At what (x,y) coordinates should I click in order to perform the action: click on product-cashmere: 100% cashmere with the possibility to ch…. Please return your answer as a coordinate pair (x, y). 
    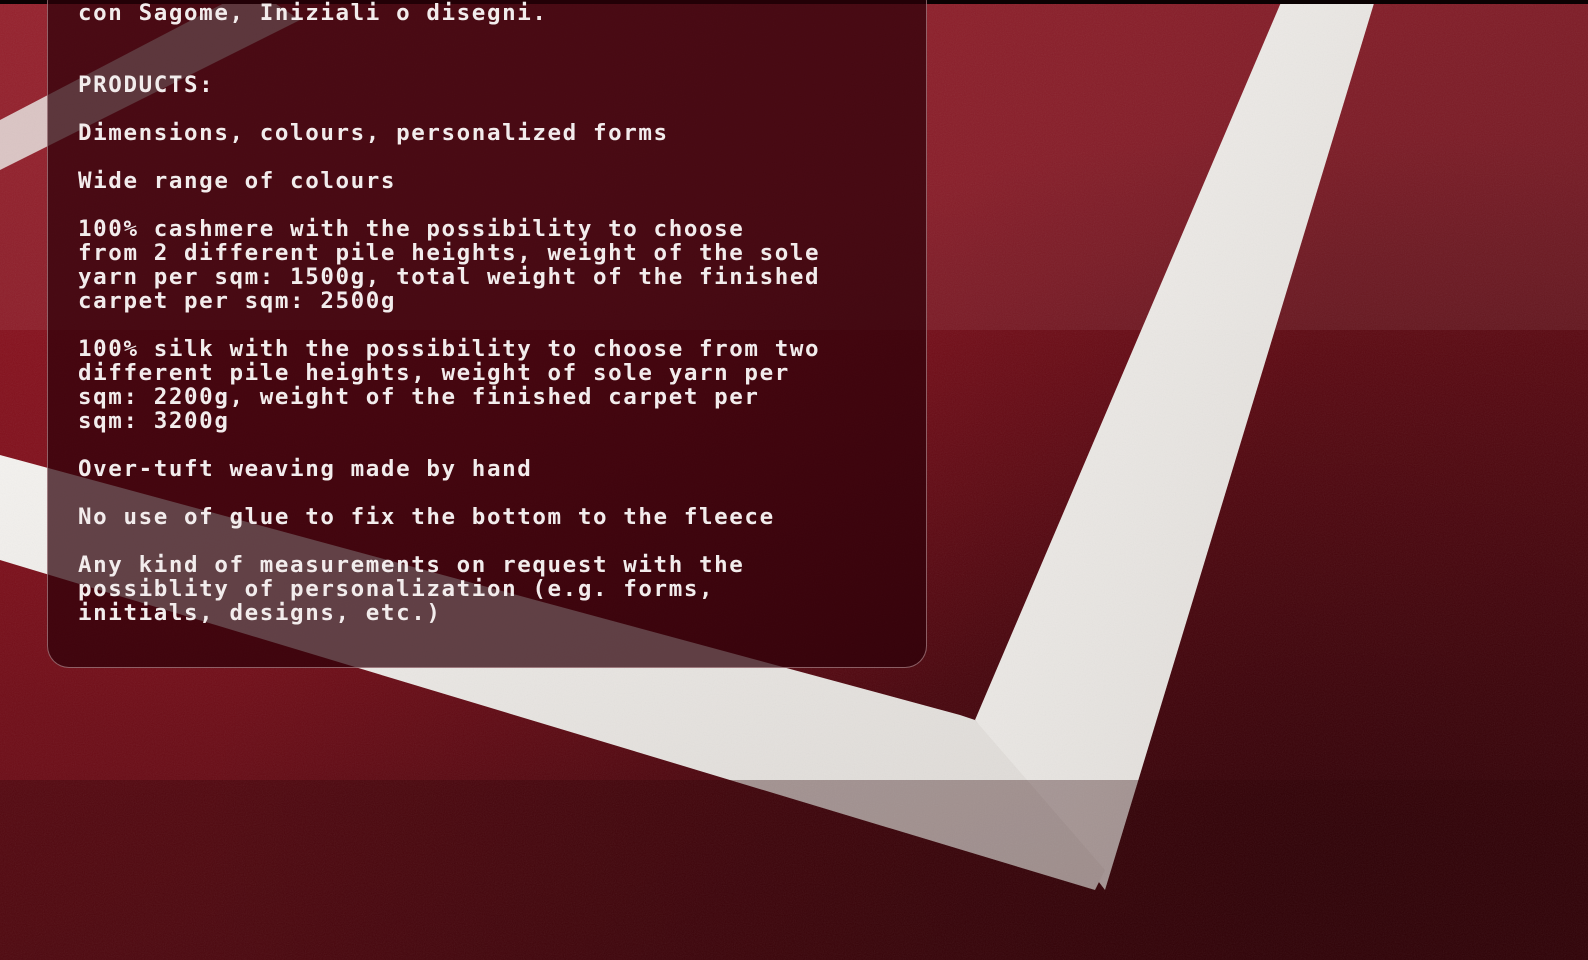
    Looking at the image, I should click on (449, 265).